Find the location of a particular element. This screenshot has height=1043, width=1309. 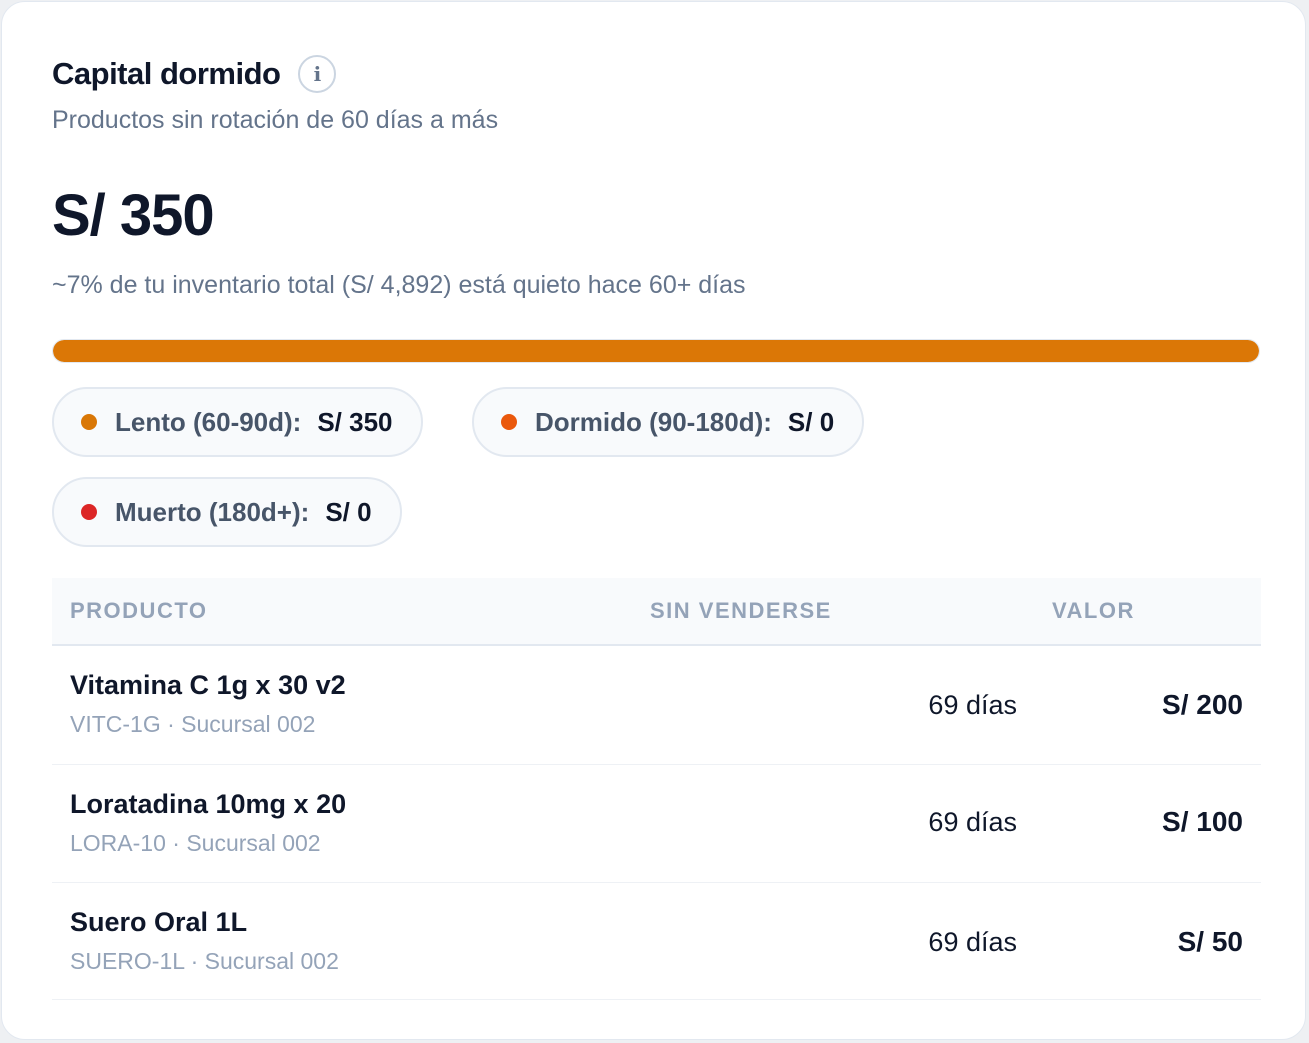

bucket-chip-lento: Lento (60-90d): S/ 350 is located at coordinates (237, 422).